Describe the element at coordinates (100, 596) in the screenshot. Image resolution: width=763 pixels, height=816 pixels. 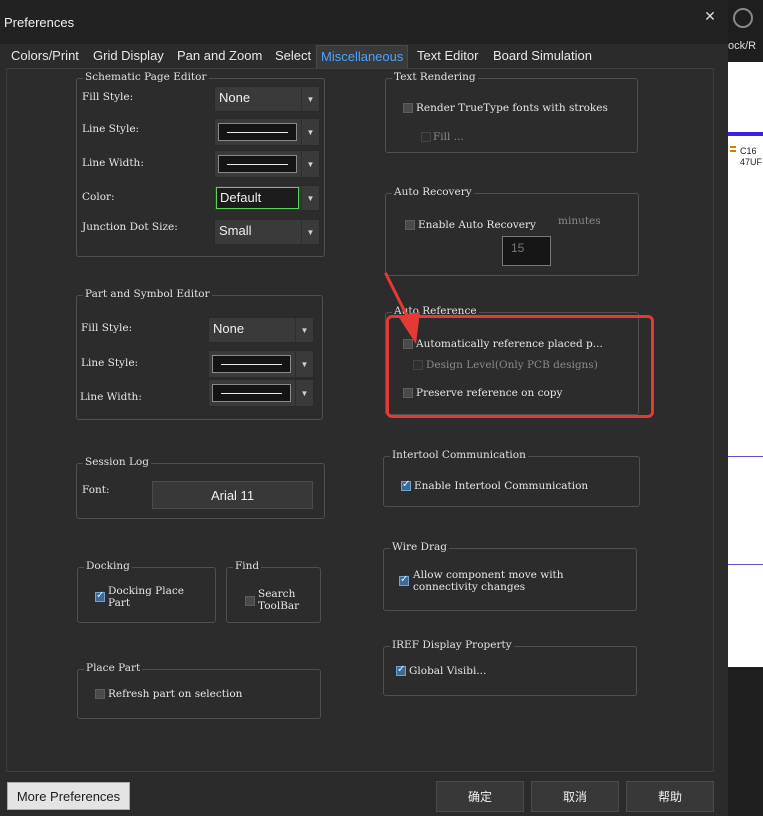
I see `docking-place-part-checkbox` at that location.